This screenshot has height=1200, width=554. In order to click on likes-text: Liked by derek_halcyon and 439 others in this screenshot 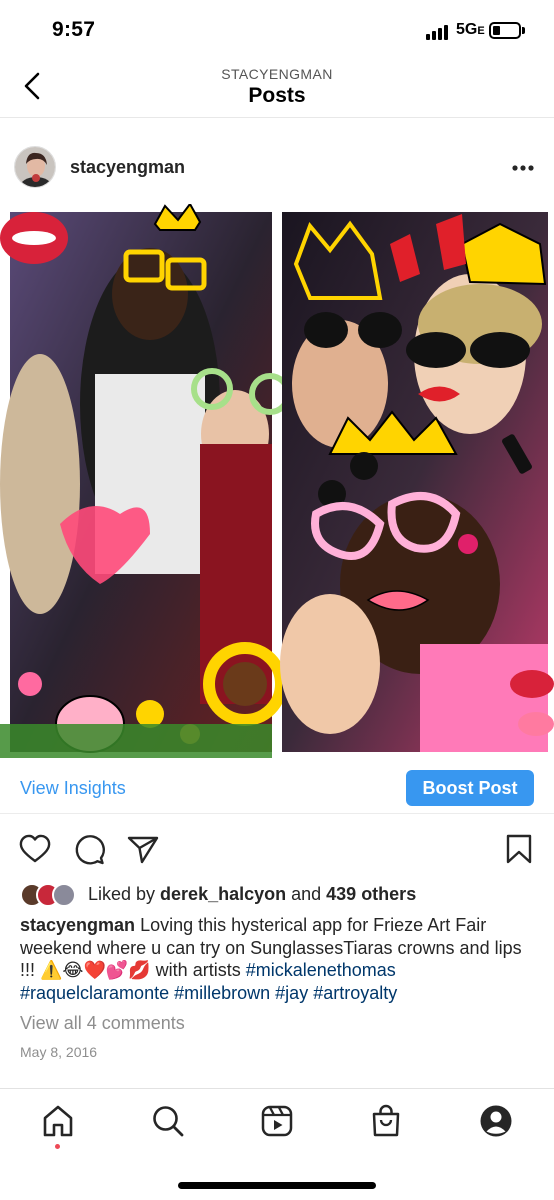, I will do `click(252, 894)`.